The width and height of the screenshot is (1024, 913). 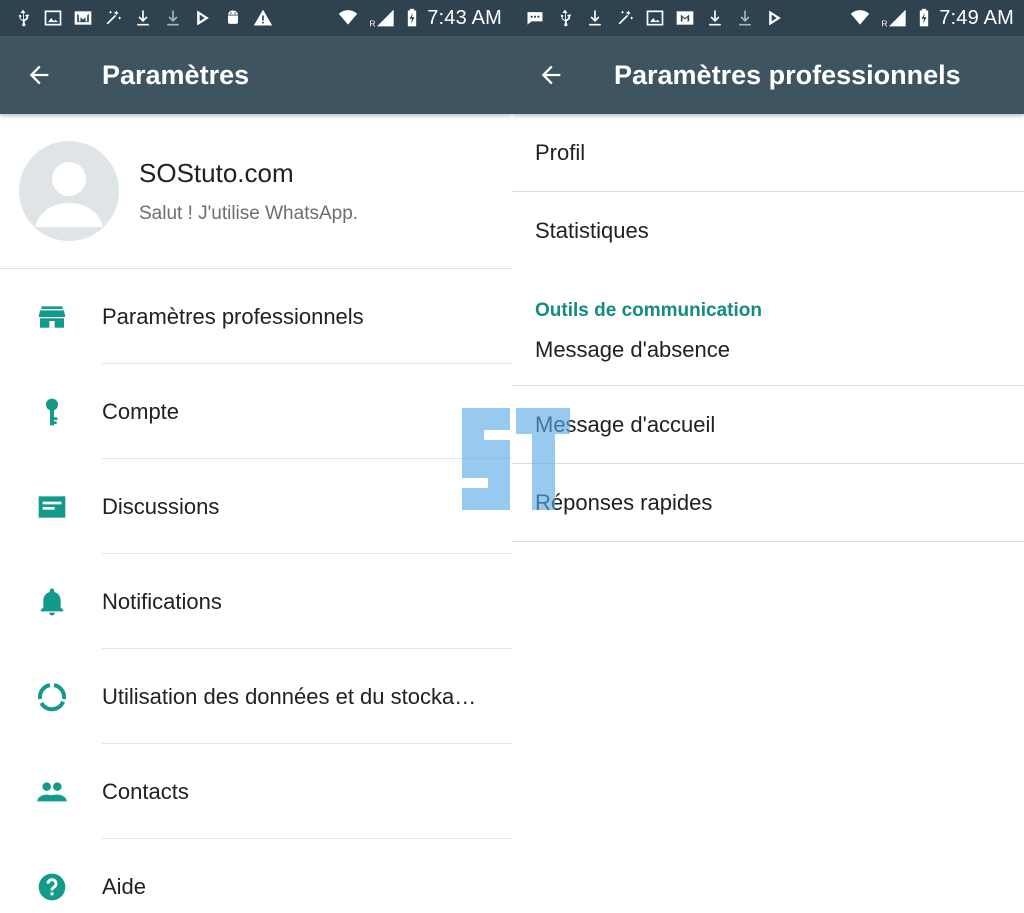 I want to click on settings-item-business: Paramètres professionnels, so click(x=256, y=316).